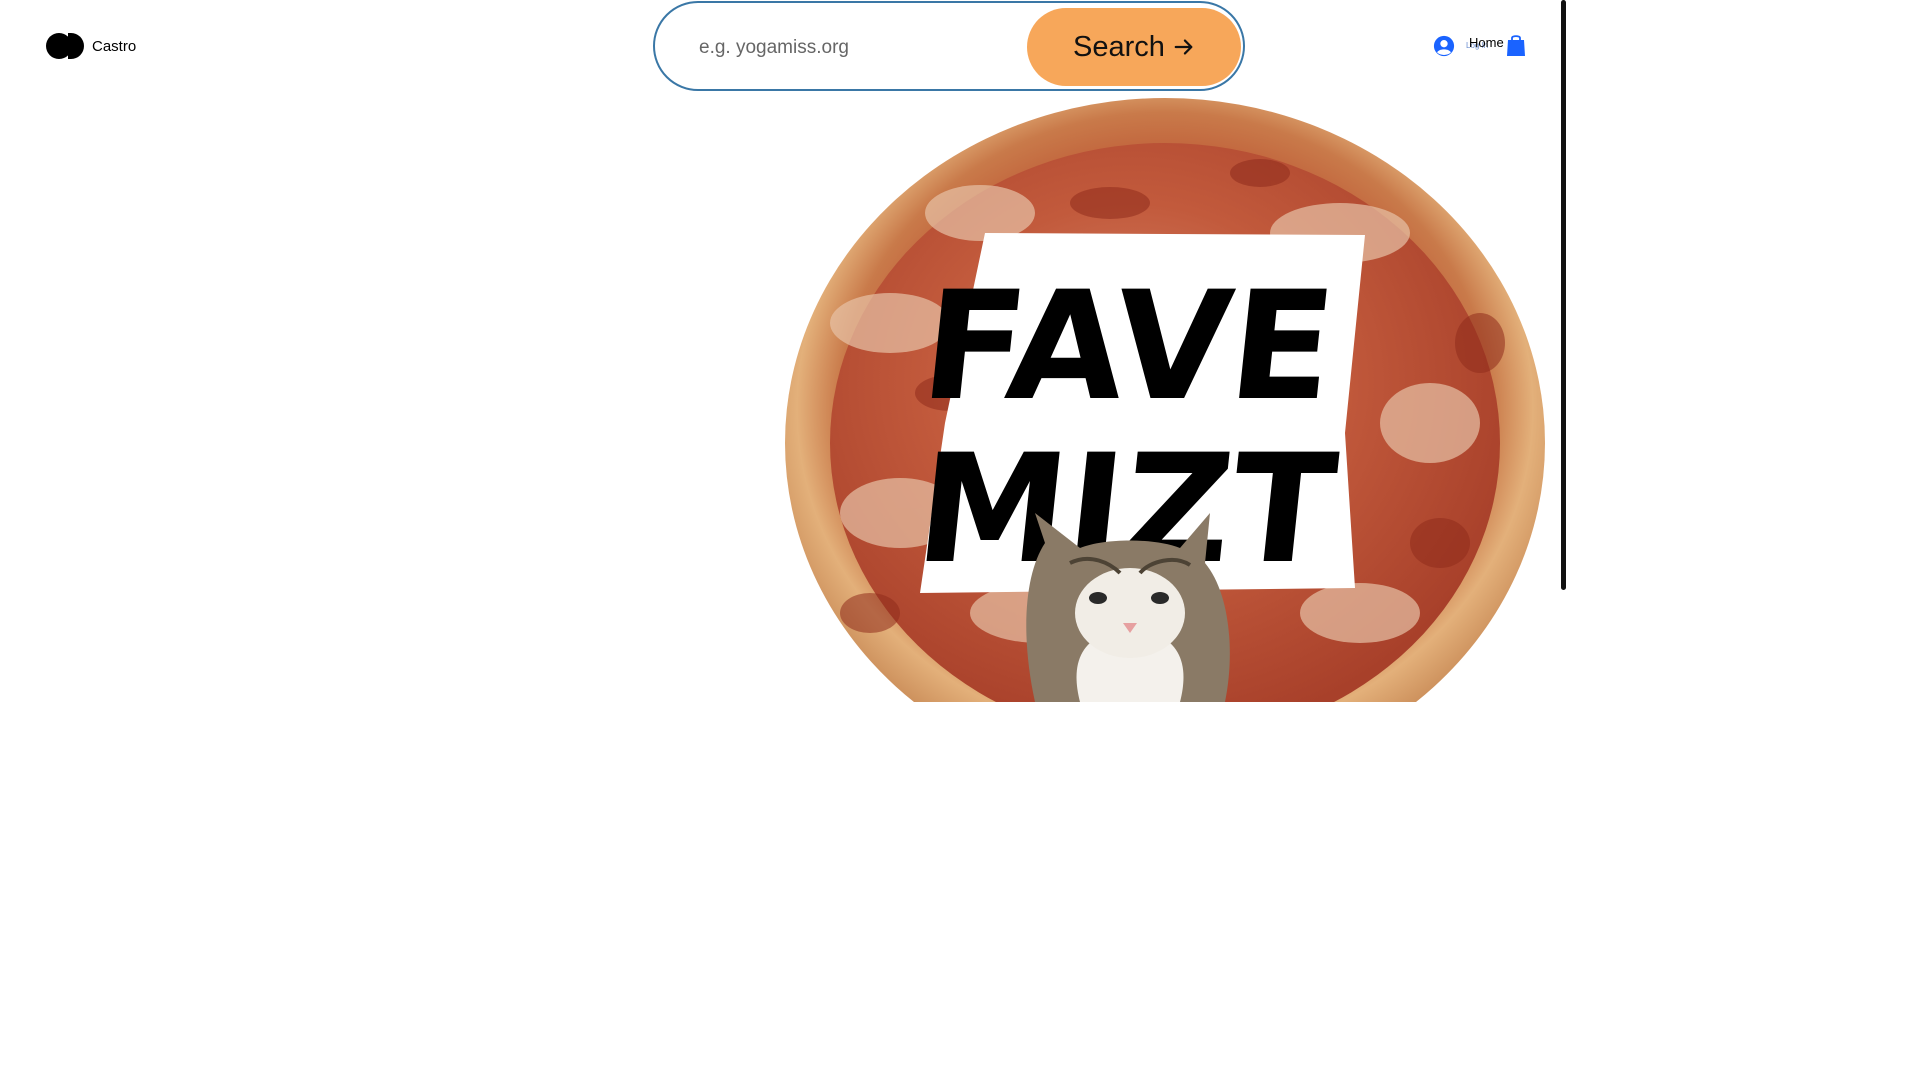  I want to click on shopping-bag-icon, so click(1516, 45).